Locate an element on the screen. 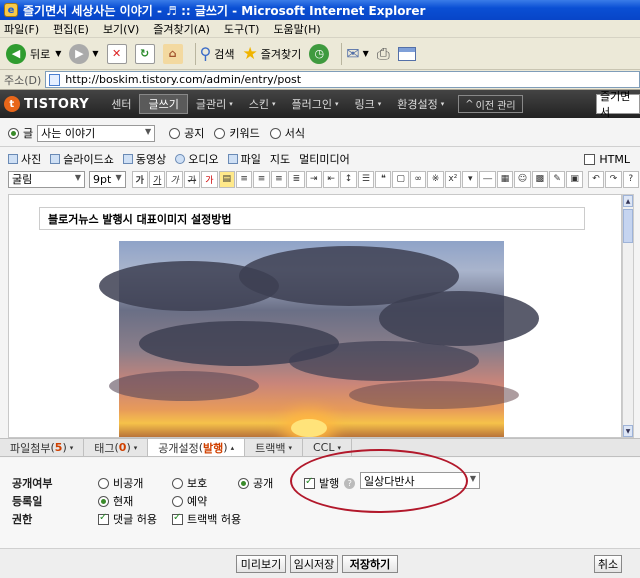  nav-center: 센터 is located at coordinates (121, 104).